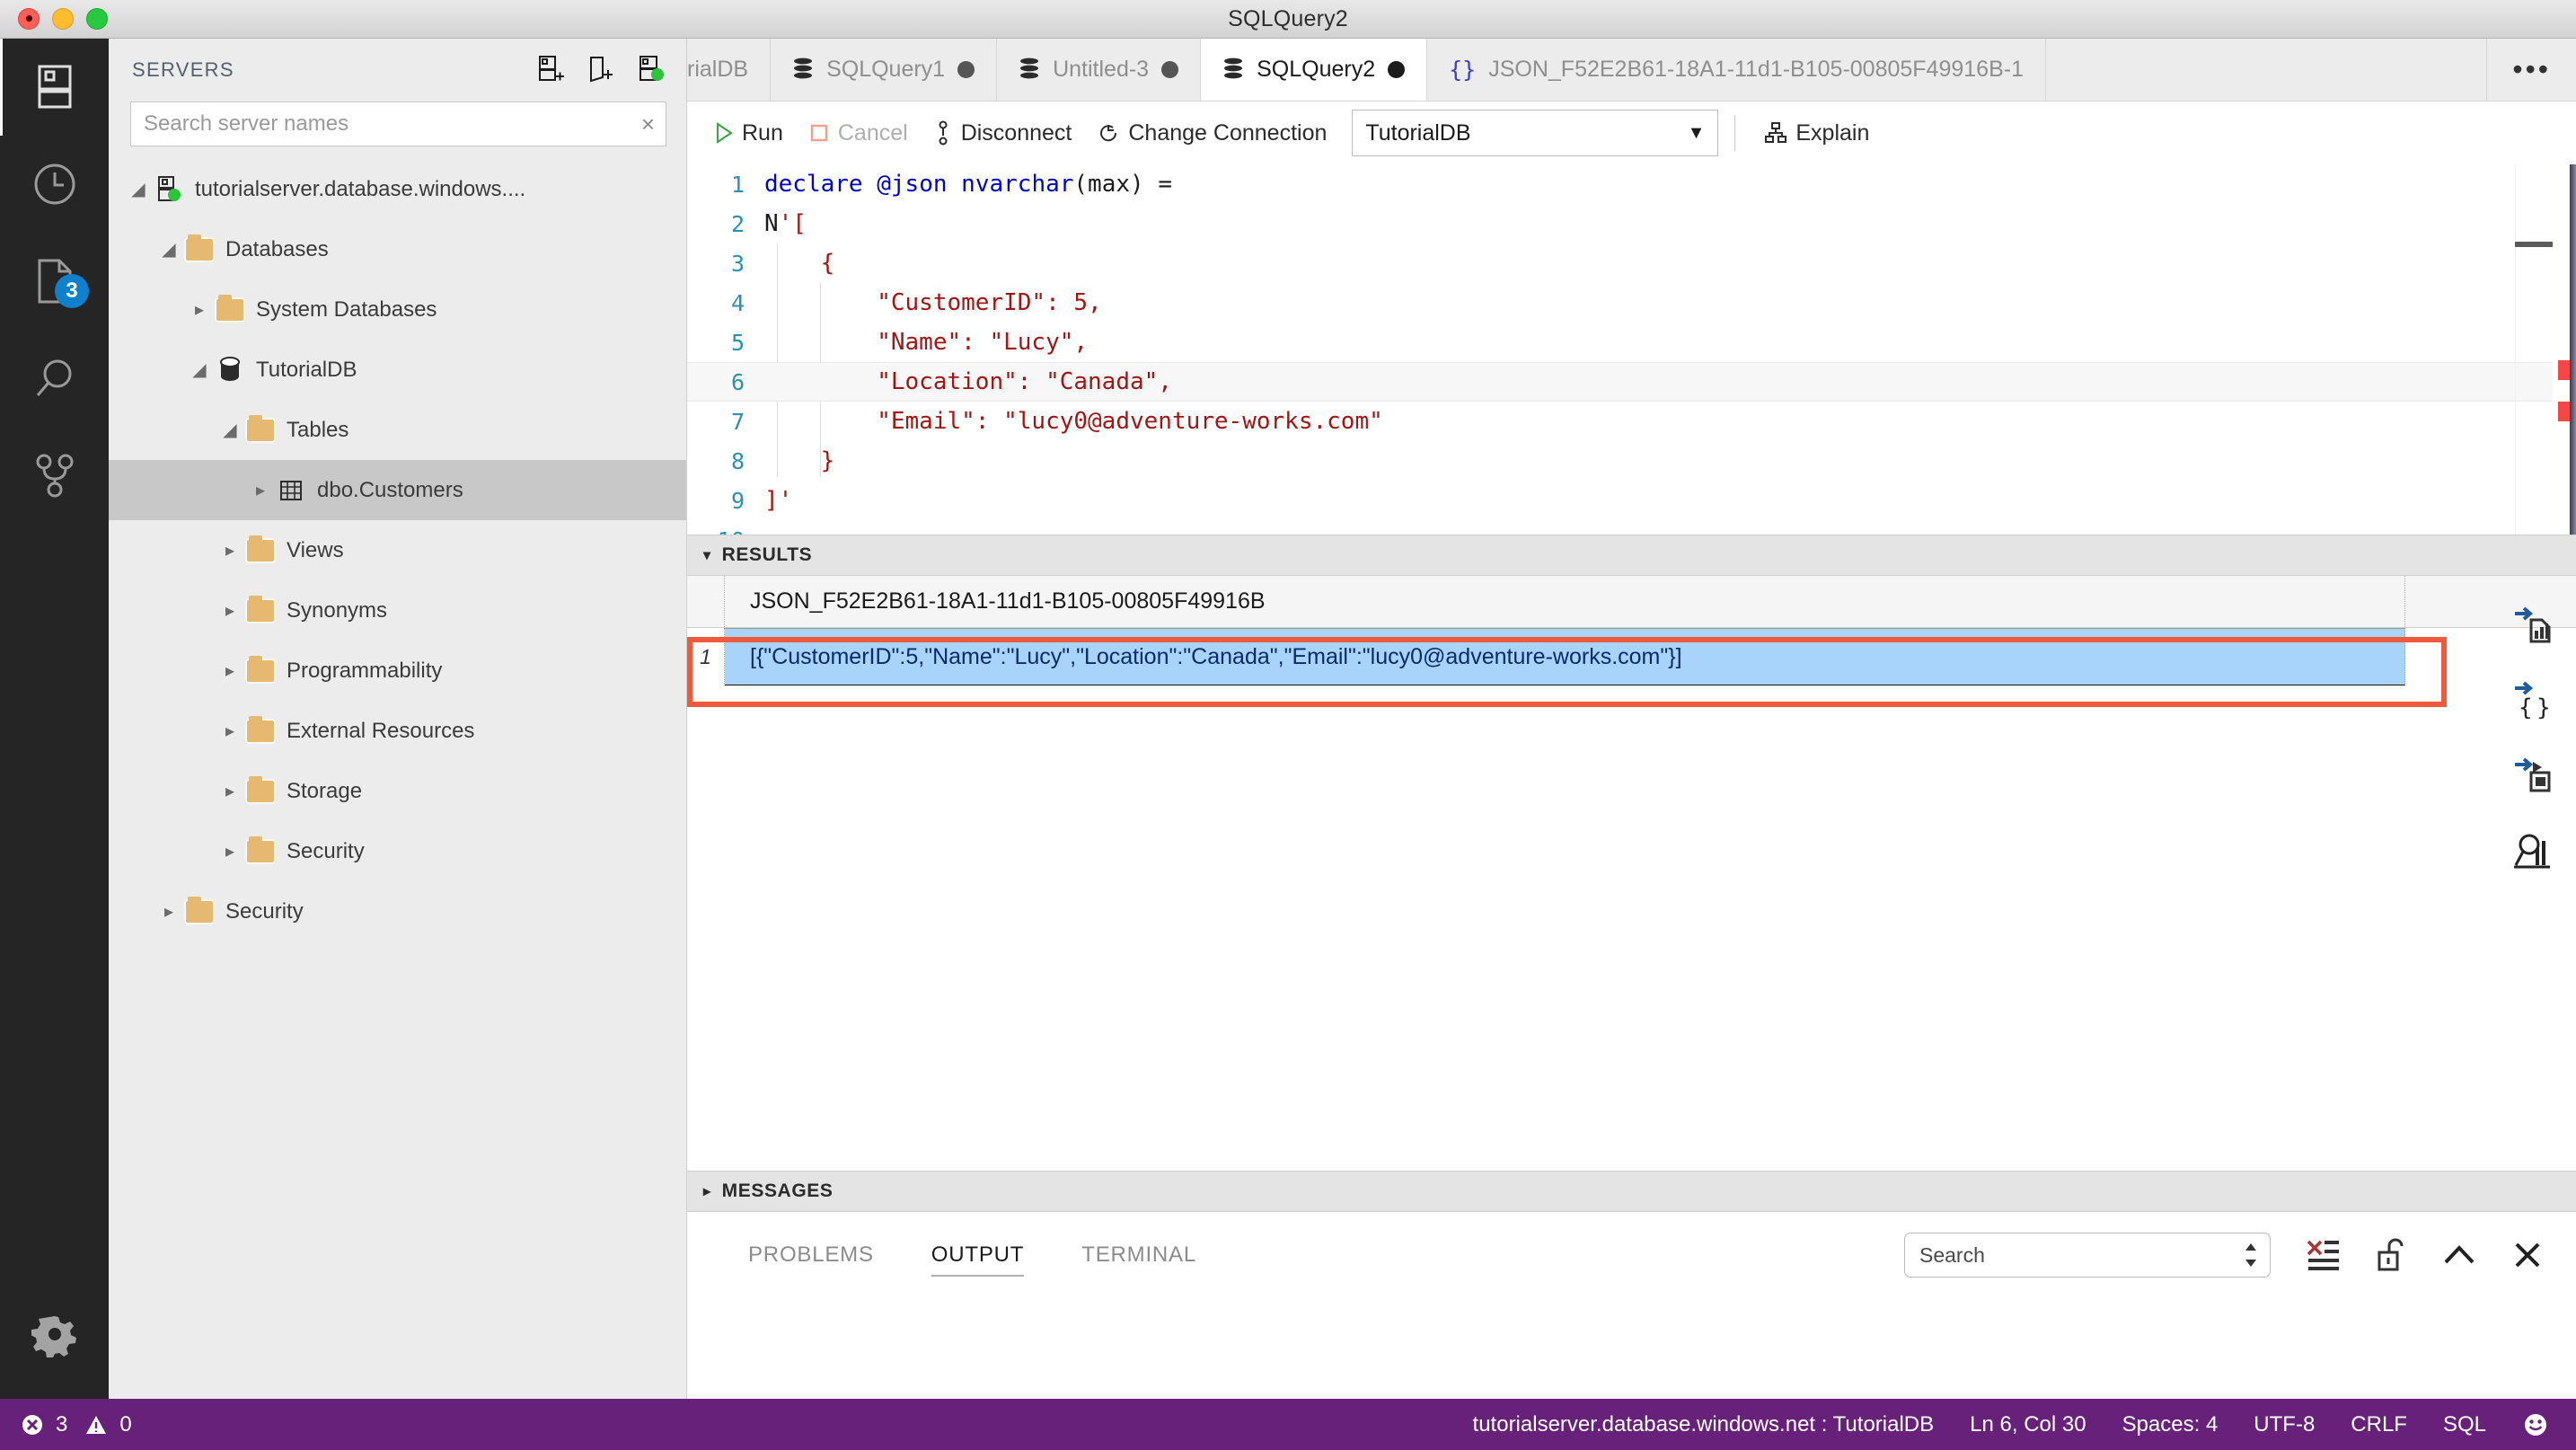 Image resolution: width=2576 pixels, height=1450 pixels. I want to click on activity-item-source-control, so click(54, 475).